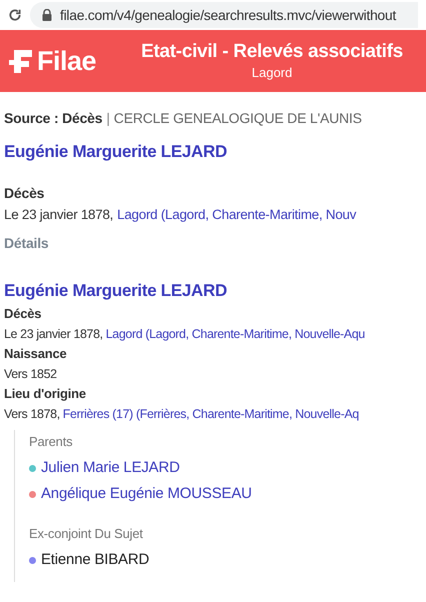 Image resolution: width=426 pixels, height=602 pixels. What do you see at coordinates (272, 73) in the screenshot?
I see `page-subtitle: Lagord` at bounding box center [272, 73].